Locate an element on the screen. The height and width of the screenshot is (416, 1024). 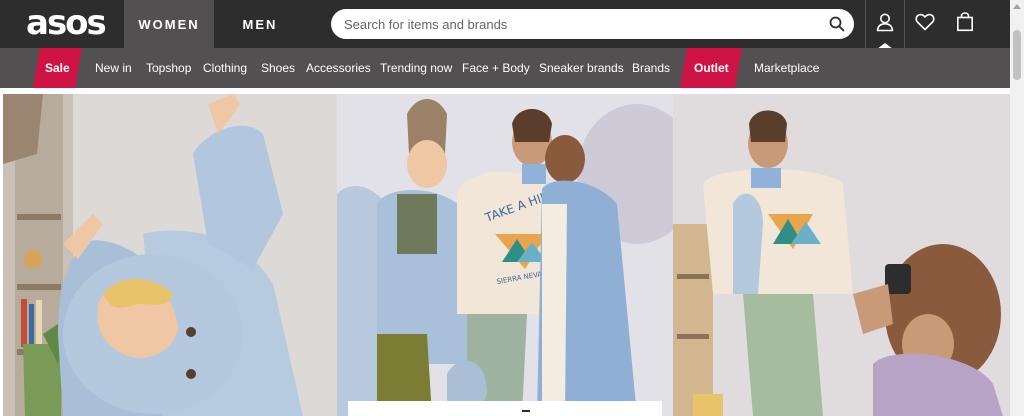
nav-accessories: Accessories is located at coordinates (338, 68).